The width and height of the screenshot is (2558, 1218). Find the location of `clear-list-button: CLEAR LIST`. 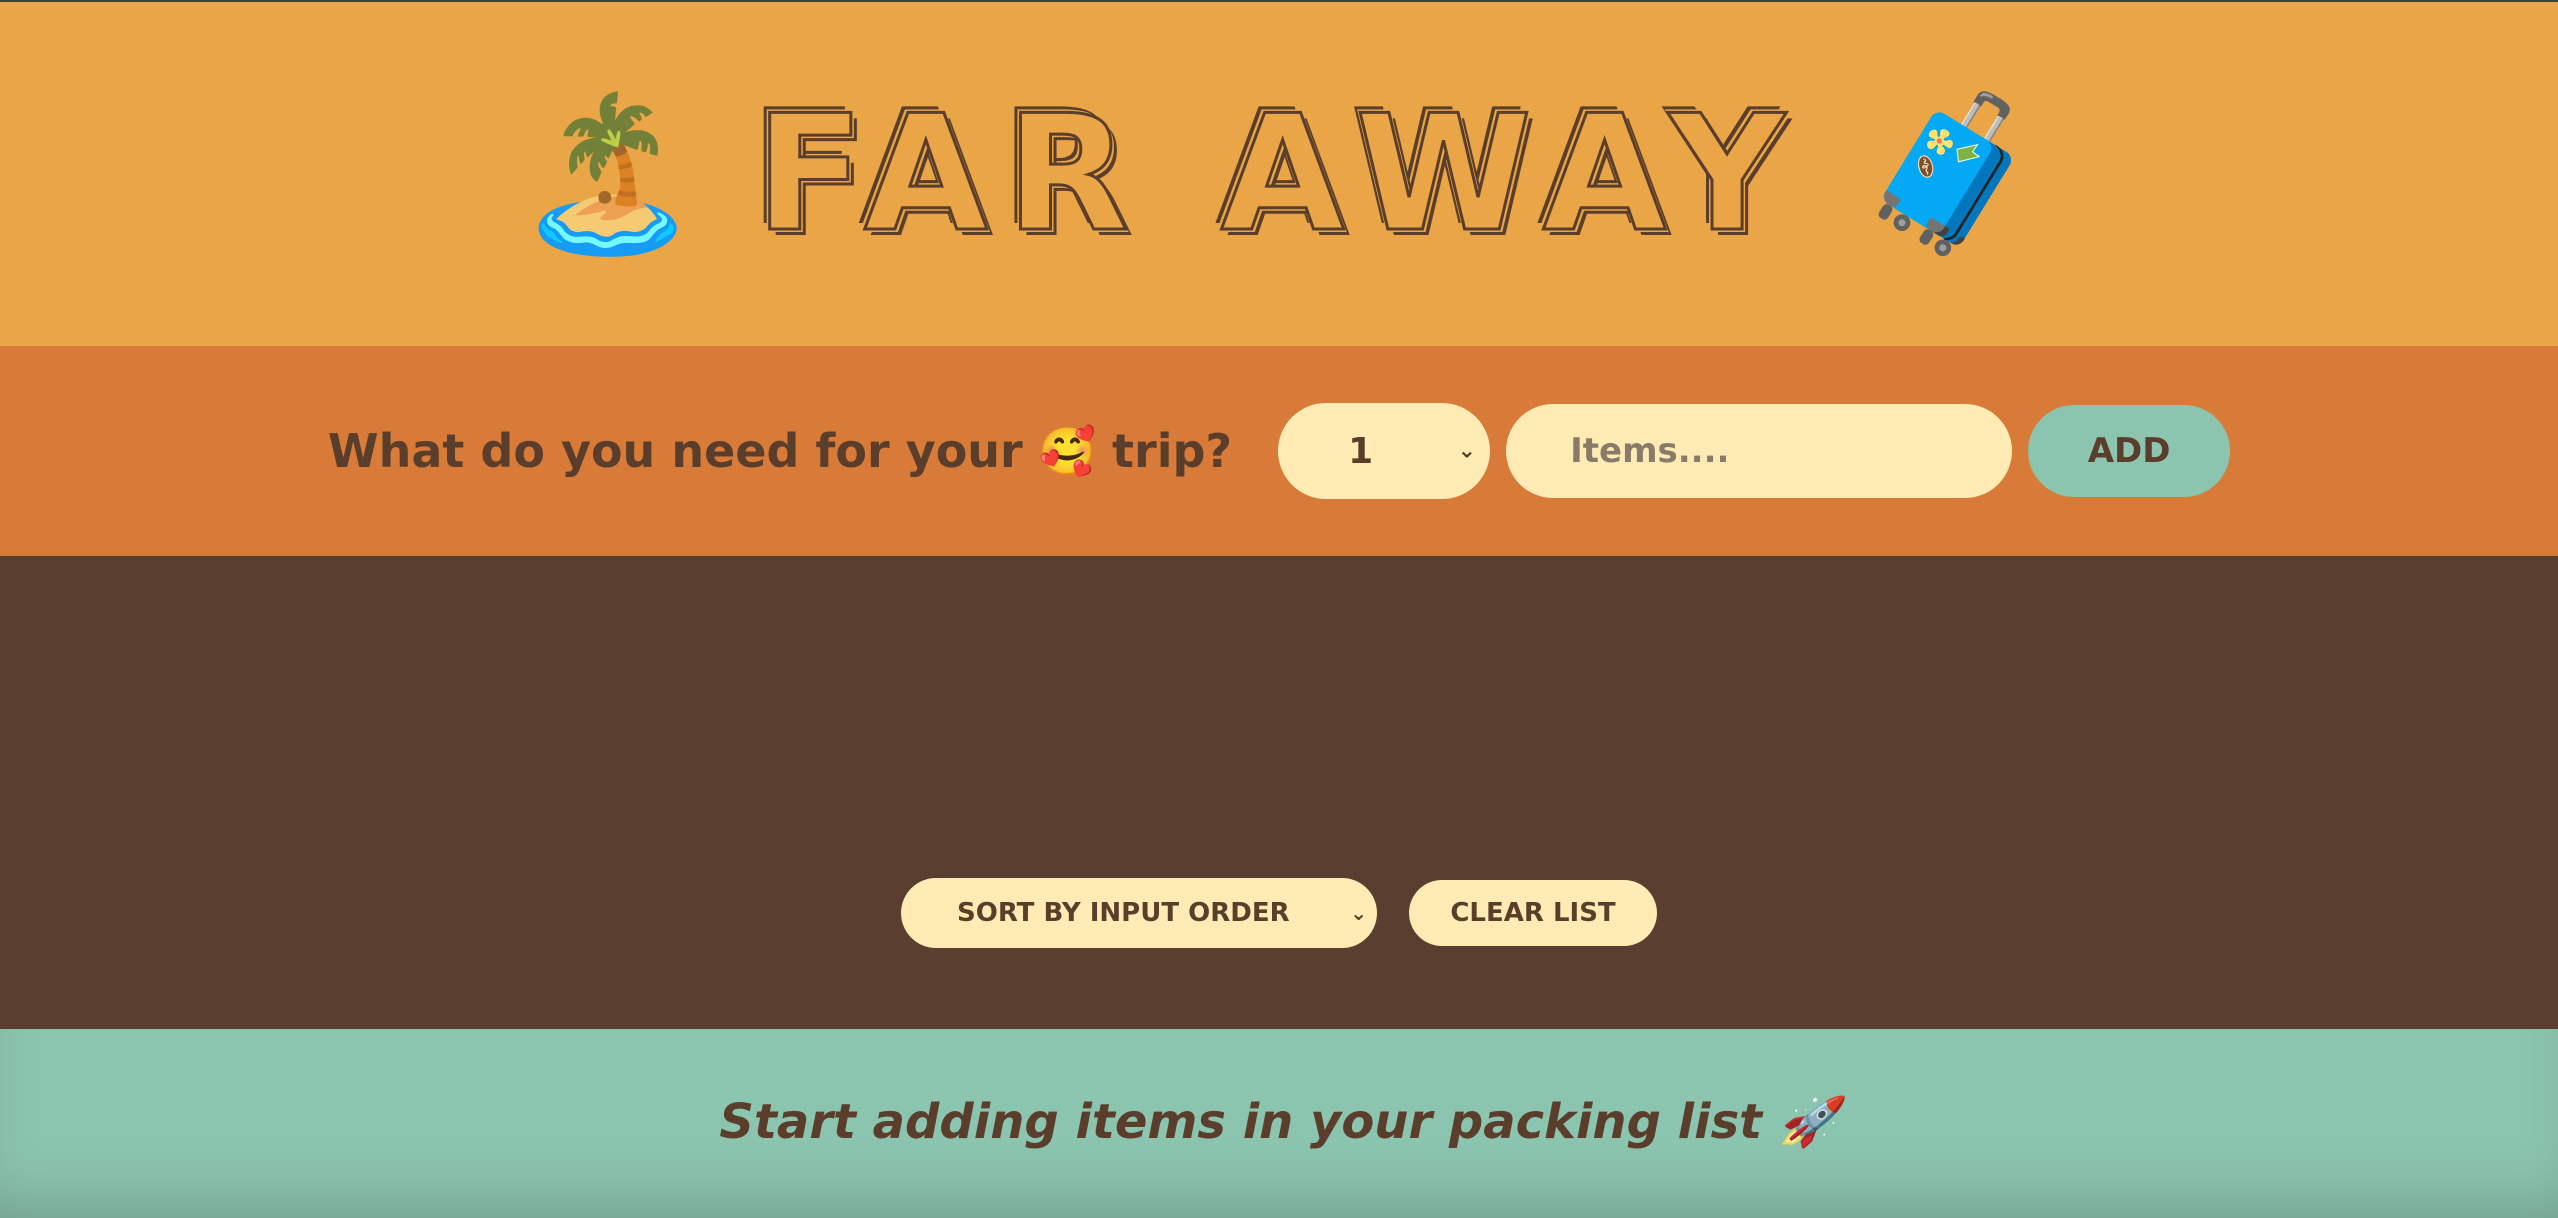

clear-list-button: CLEAR LIST is located at coordinates (1533, 913).